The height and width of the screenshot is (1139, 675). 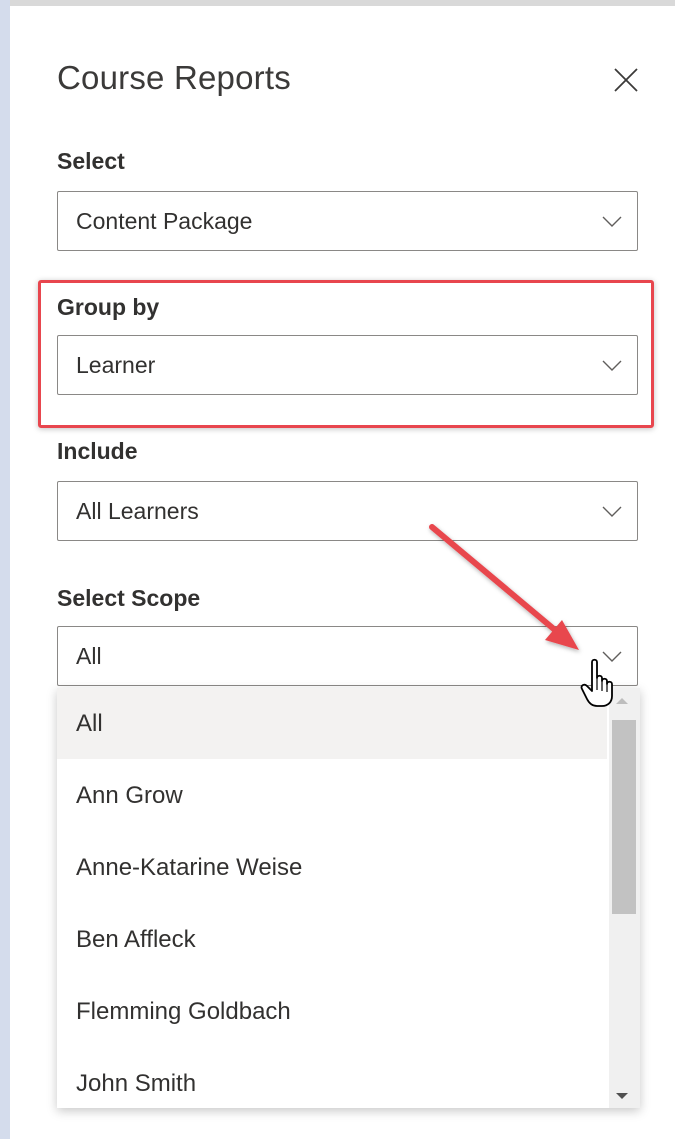 I want to click on select-scope-label: Select Scope, so click(x=129, y=598).